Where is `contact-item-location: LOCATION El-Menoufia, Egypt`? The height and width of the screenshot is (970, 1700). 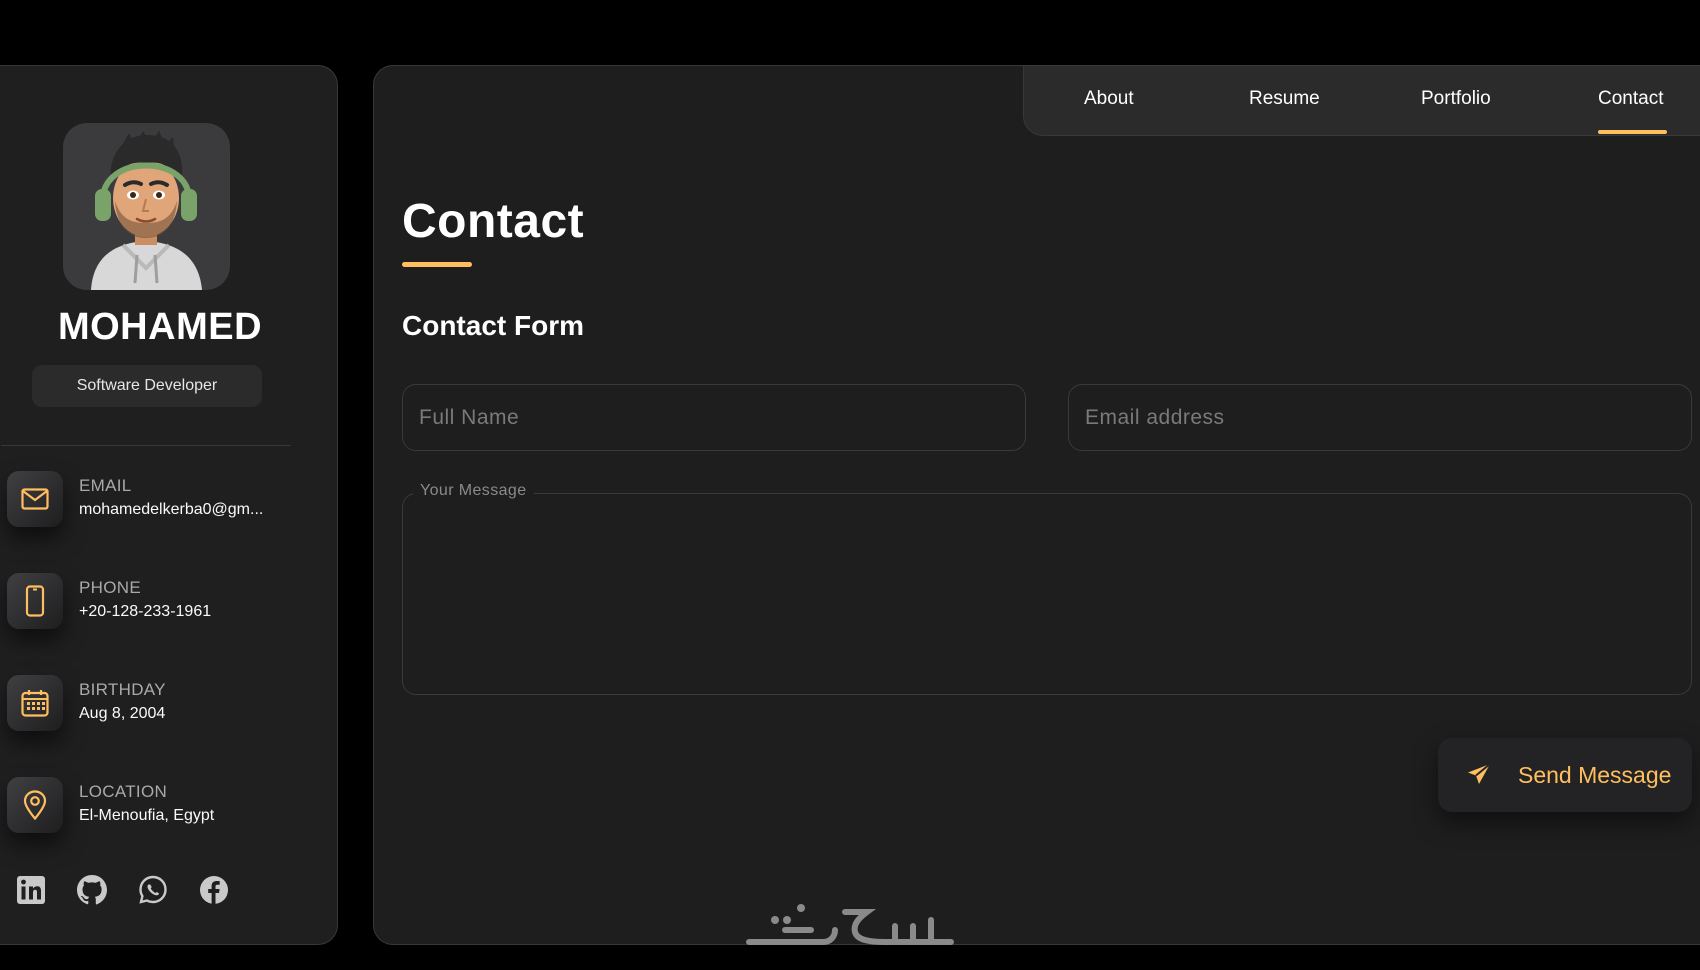
contact-item-location: LOCATION El-Menoufia, Egypt is located at coordinates (165, 812).